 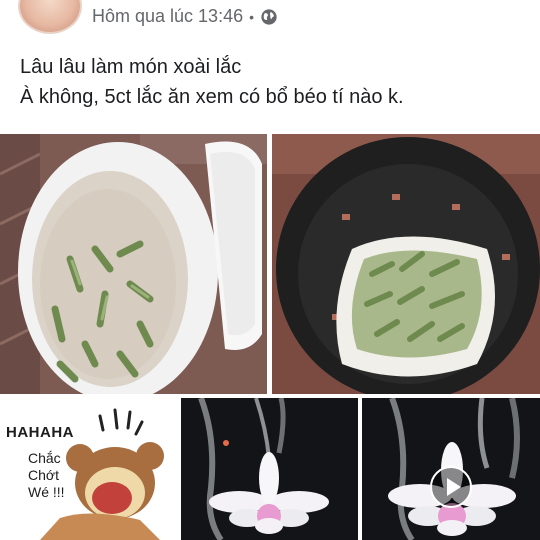 I want to click on post-timestamp: Hôm qua lúc 13:46, so click(x=167, y=16).